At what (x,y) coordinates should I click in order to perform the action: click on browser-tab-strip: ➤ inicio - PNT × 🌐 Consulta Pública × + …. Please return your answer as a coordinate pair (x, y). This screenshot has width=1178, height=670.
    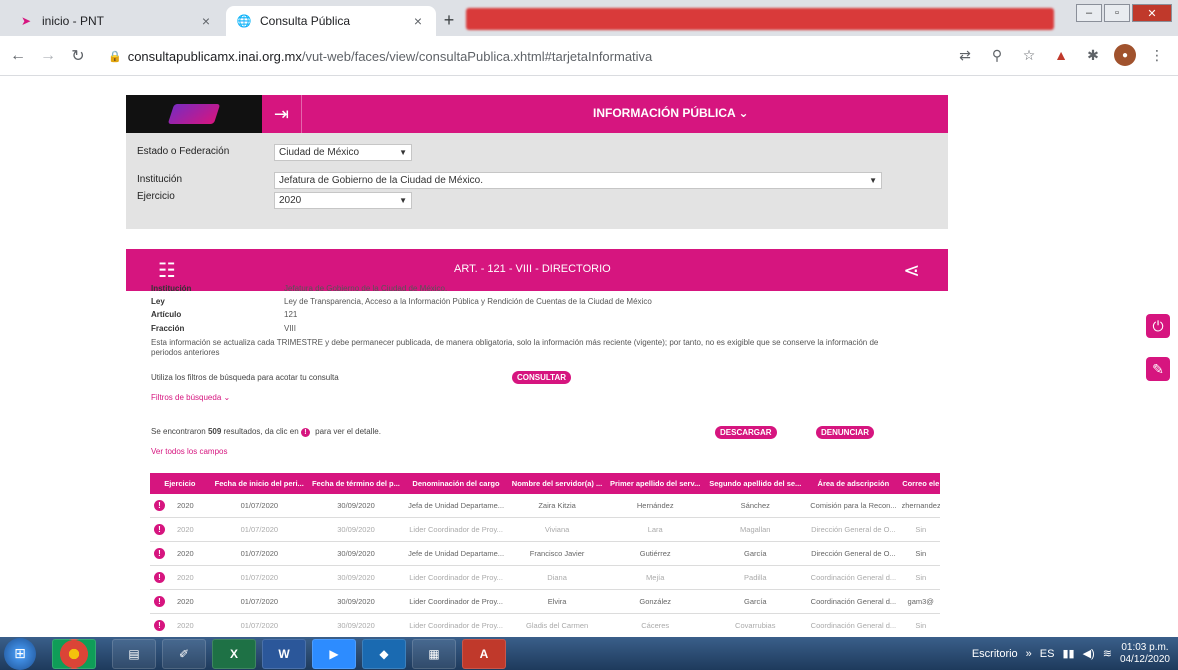
    Looking at the image, I should click on (589, 18).